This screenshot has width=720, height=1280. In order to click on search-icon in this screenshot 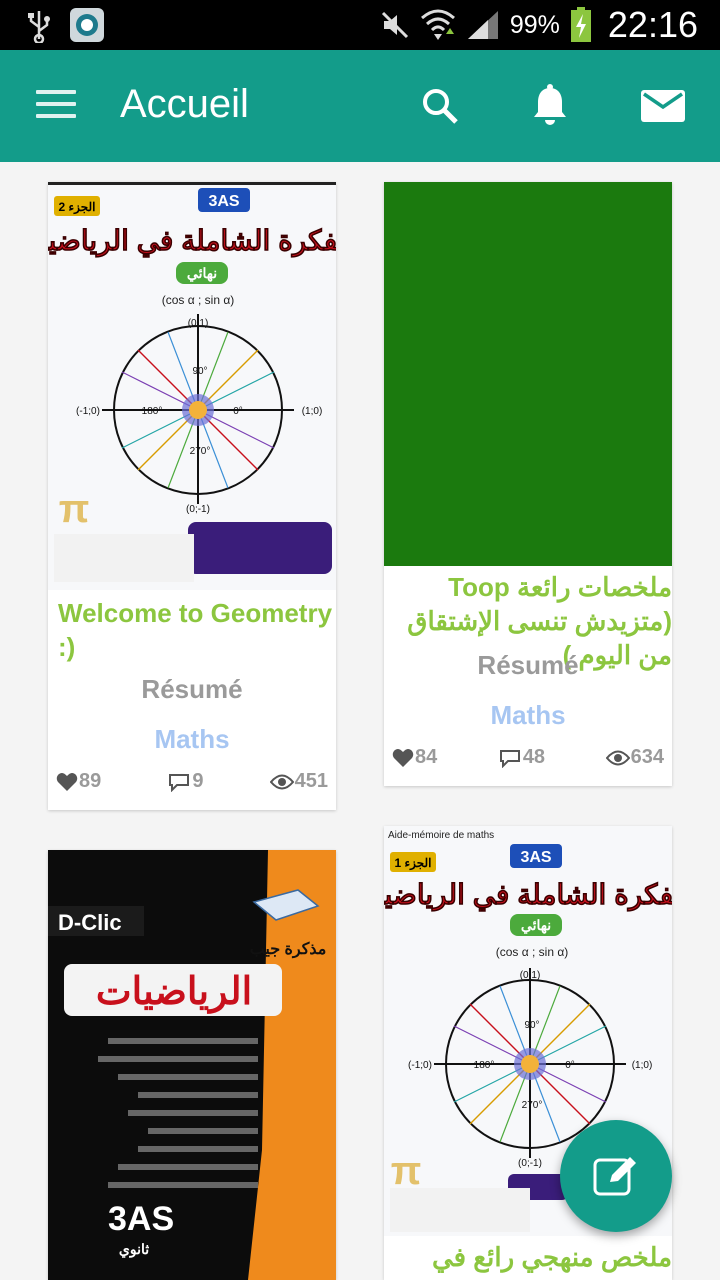, I will do `click(440, 106)`.